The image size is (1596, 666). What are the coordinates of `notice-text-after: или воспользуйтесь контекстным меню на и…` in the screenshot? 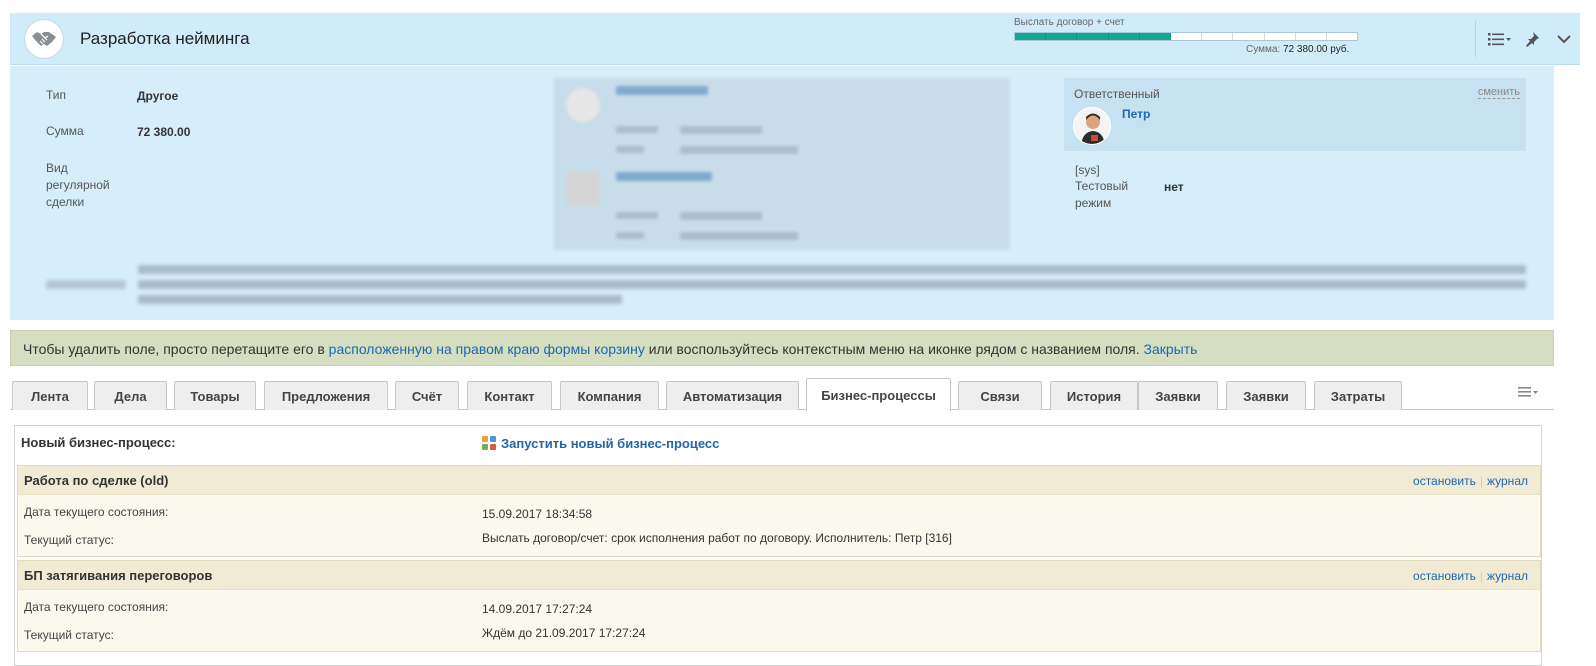 It's located at (894, 349).